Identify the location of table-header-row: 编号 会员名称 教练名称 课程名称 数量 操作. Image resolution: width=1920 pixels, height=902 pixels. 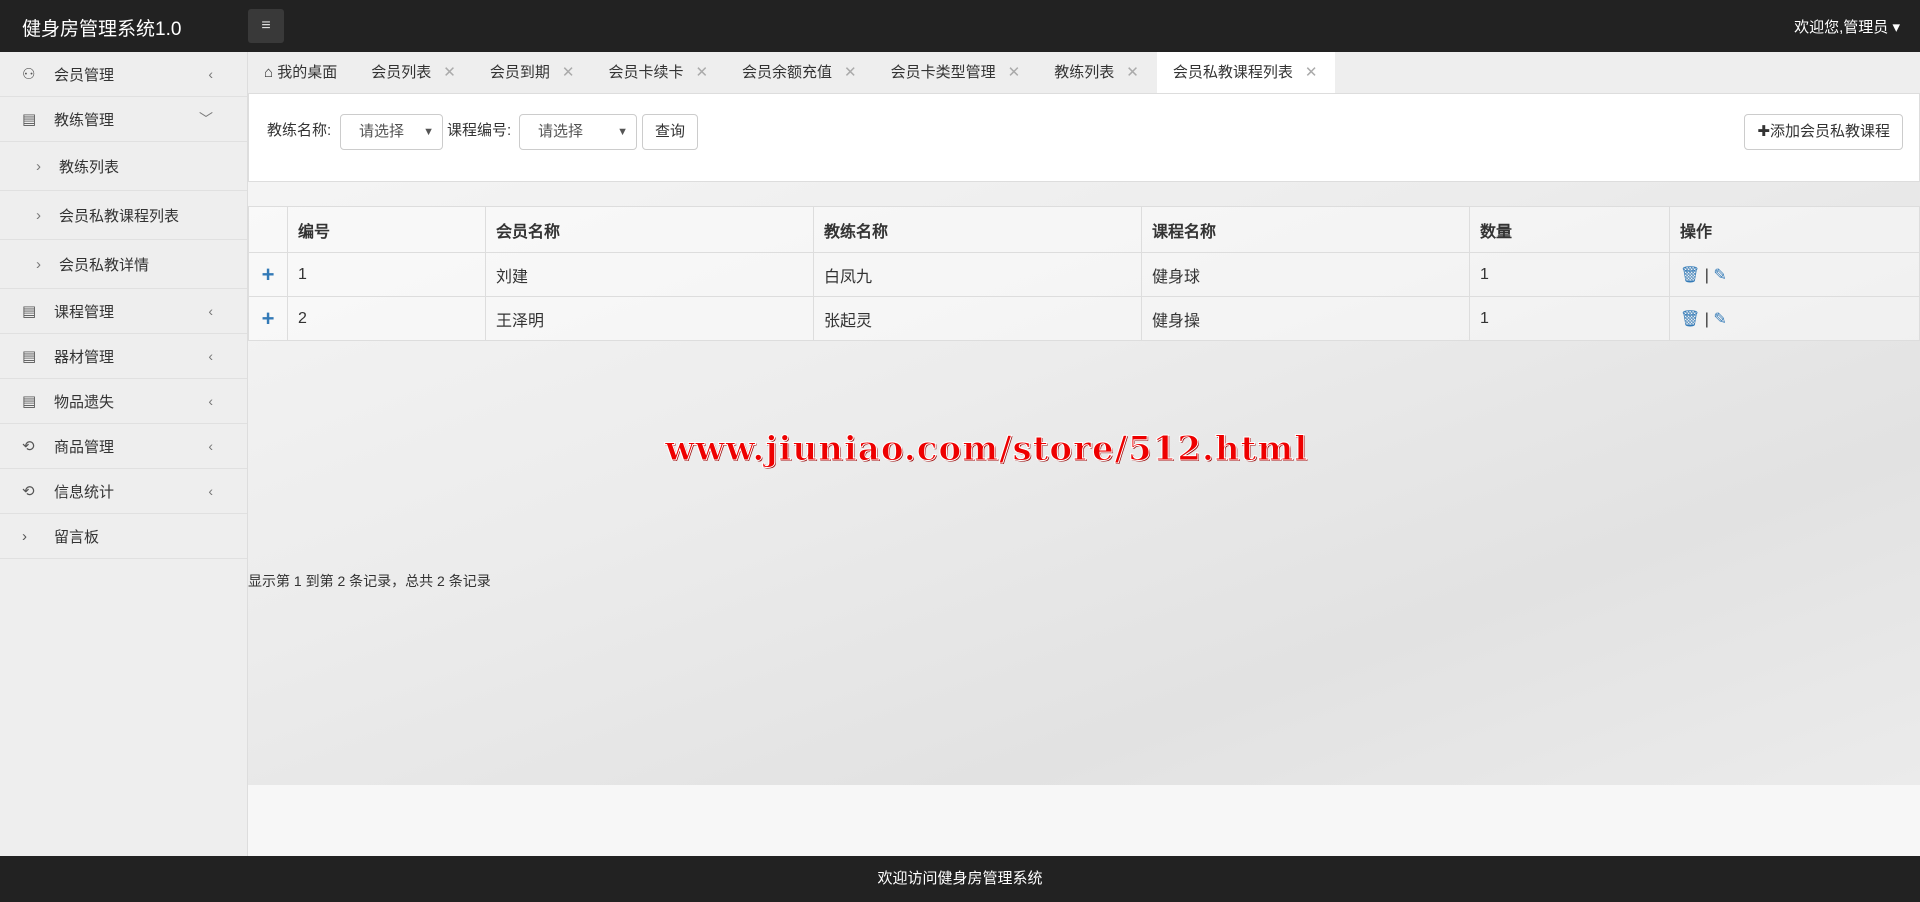
(1084, 229).